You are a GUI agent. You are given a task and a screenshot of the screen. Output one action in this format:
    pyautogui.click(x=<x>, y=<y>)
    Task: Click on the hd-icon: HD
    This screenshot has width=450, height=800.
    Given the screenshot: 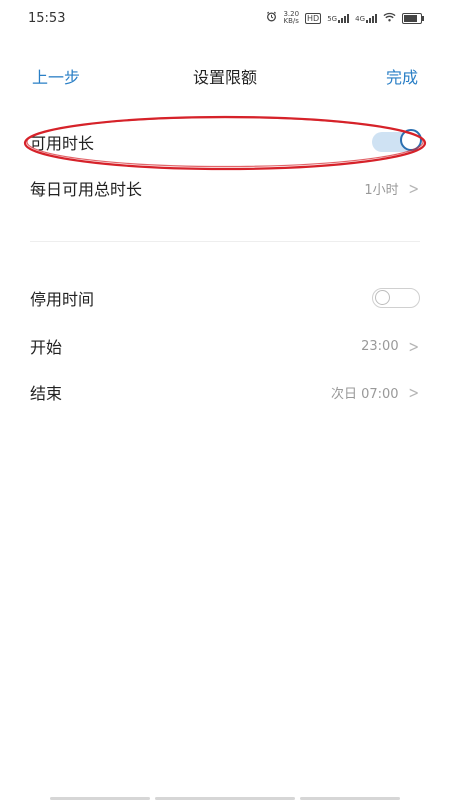 What is the action you would take?
    pyautogui.click(x=313, y=18)
    